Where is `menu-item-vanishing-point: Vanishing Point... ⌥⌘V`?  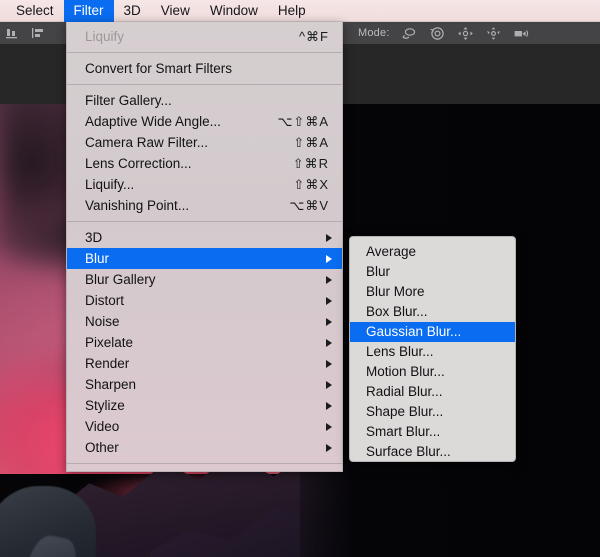
menu-item-vanishing-point: Vanishing Point... ⌥⌘V is located at coordinates (204, 205).